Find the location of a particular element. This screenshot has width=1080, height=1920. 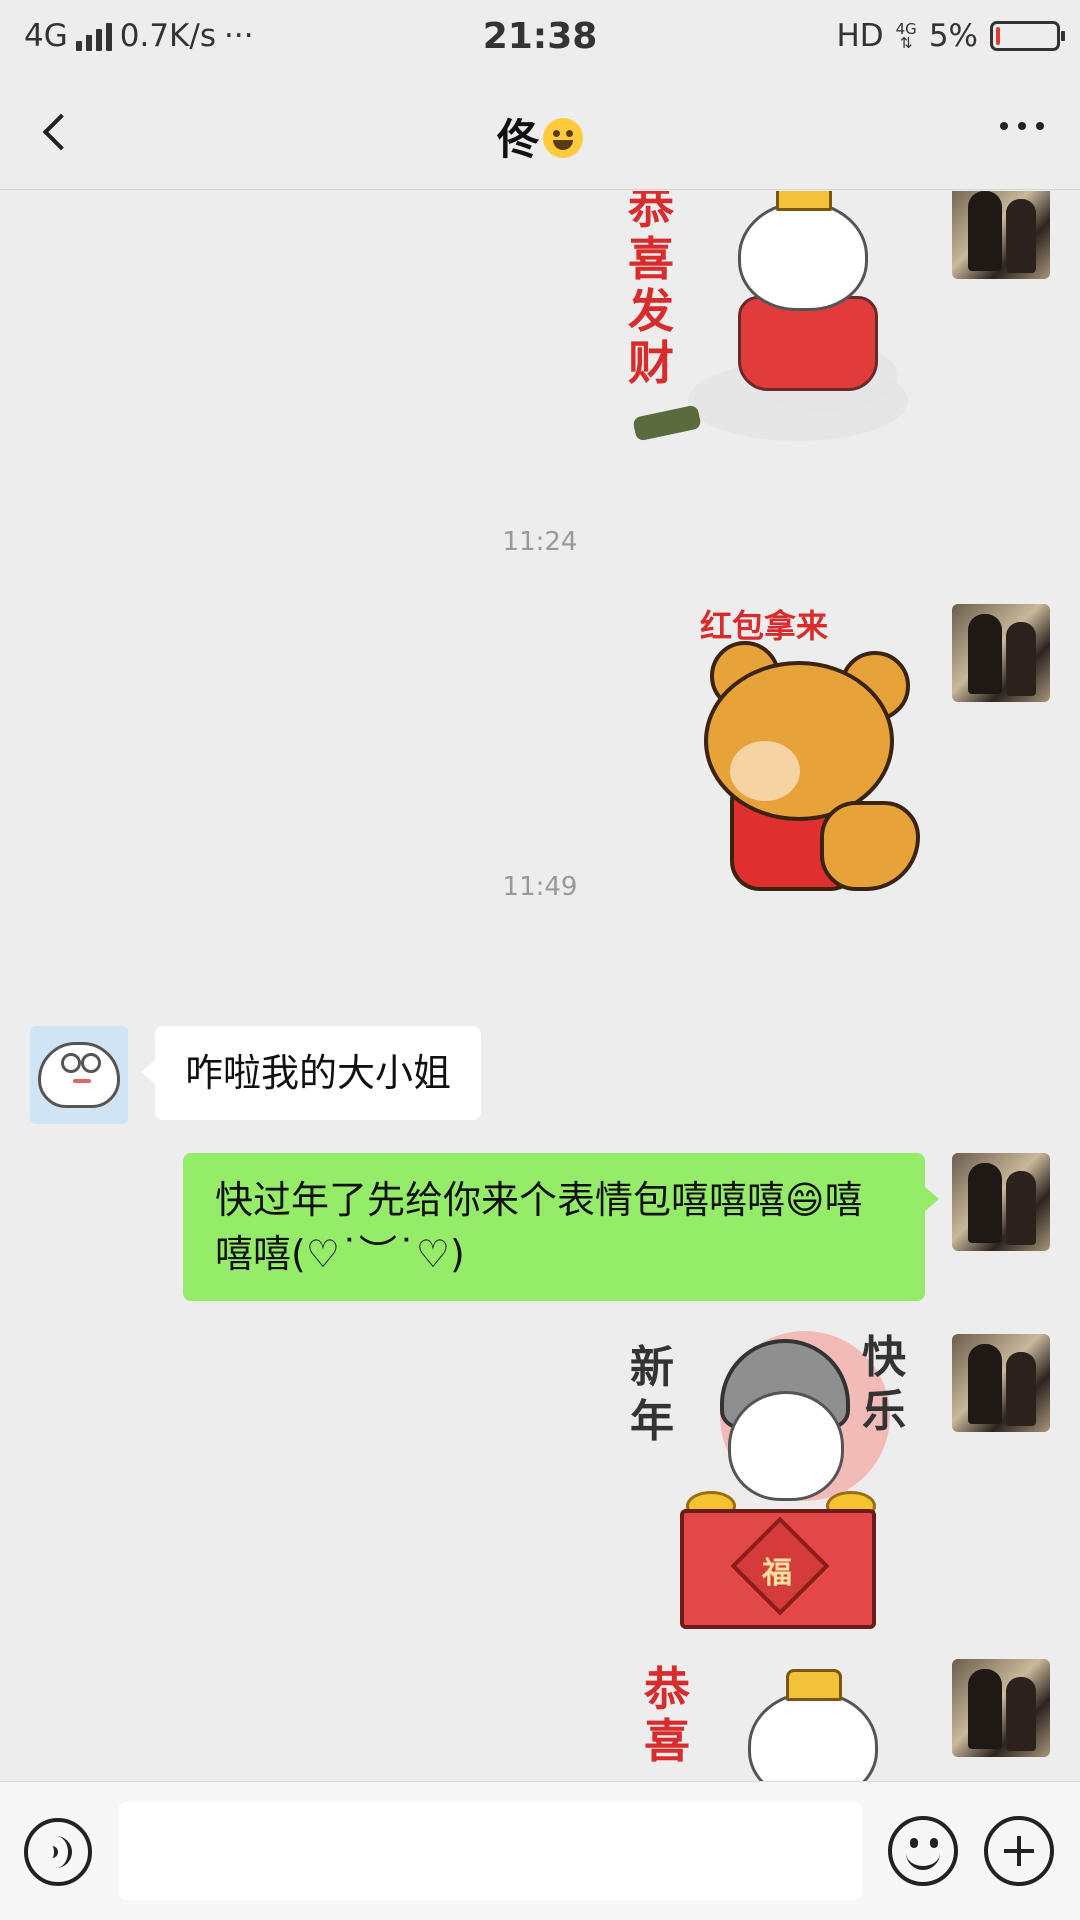

sticker-bear-red-envelope: 红包拿来 is located at coordinates (815, 751).